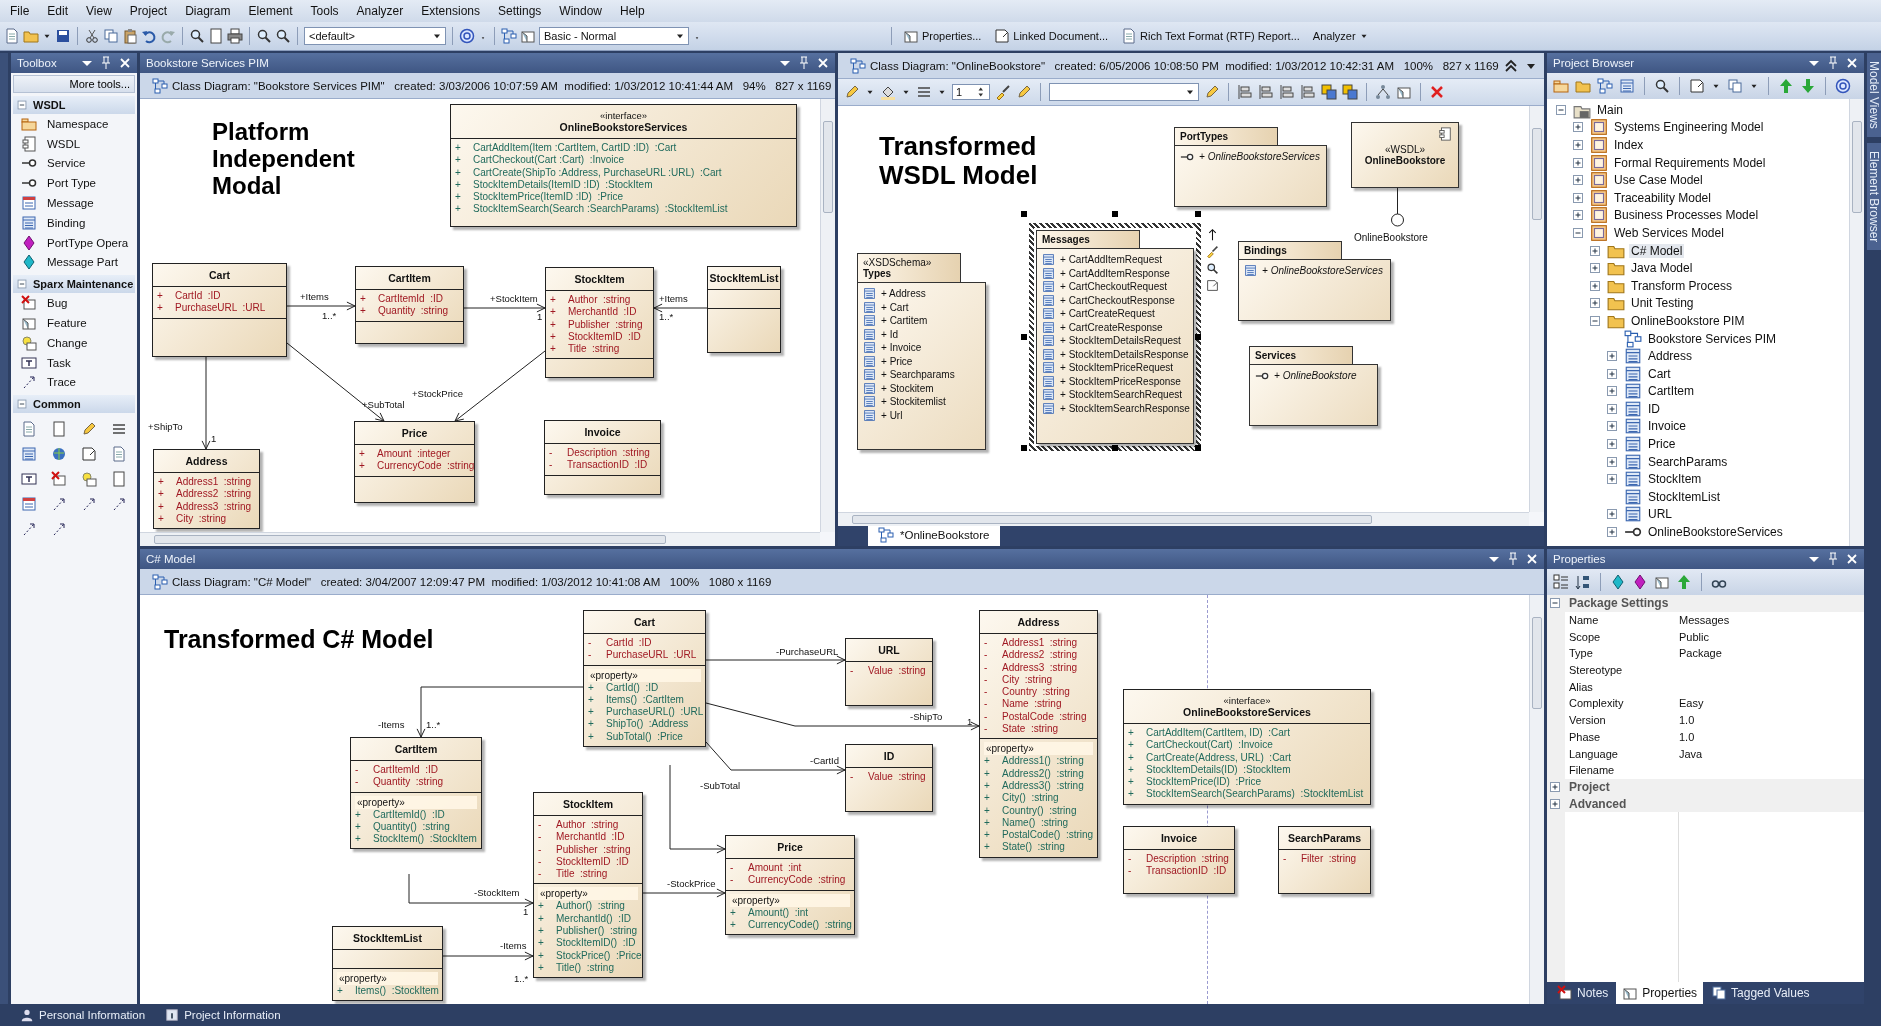  What do you see at coordinates (20, 11) in the screenshot?
I see `menu-item: File` at bounding box center [20, 11].